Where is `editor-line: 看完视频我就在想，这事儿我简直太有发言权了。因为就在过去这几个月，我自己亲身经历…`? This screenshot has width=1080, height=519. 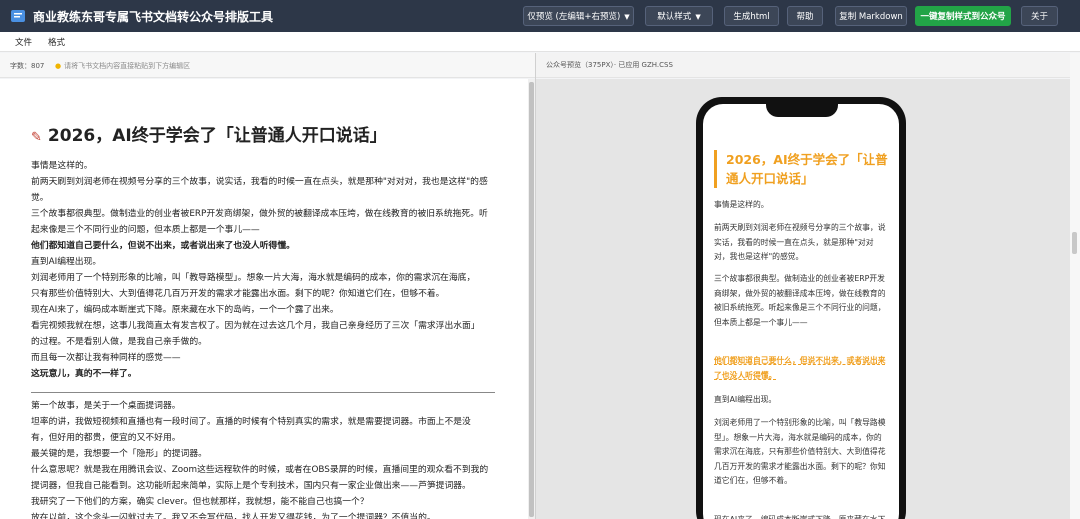
editor-line: 看完视频我就在想，这事儿我简直太有发言权了。因为就在过去这几个月，我自己亲身经历… is located at coordinates (255, 326).